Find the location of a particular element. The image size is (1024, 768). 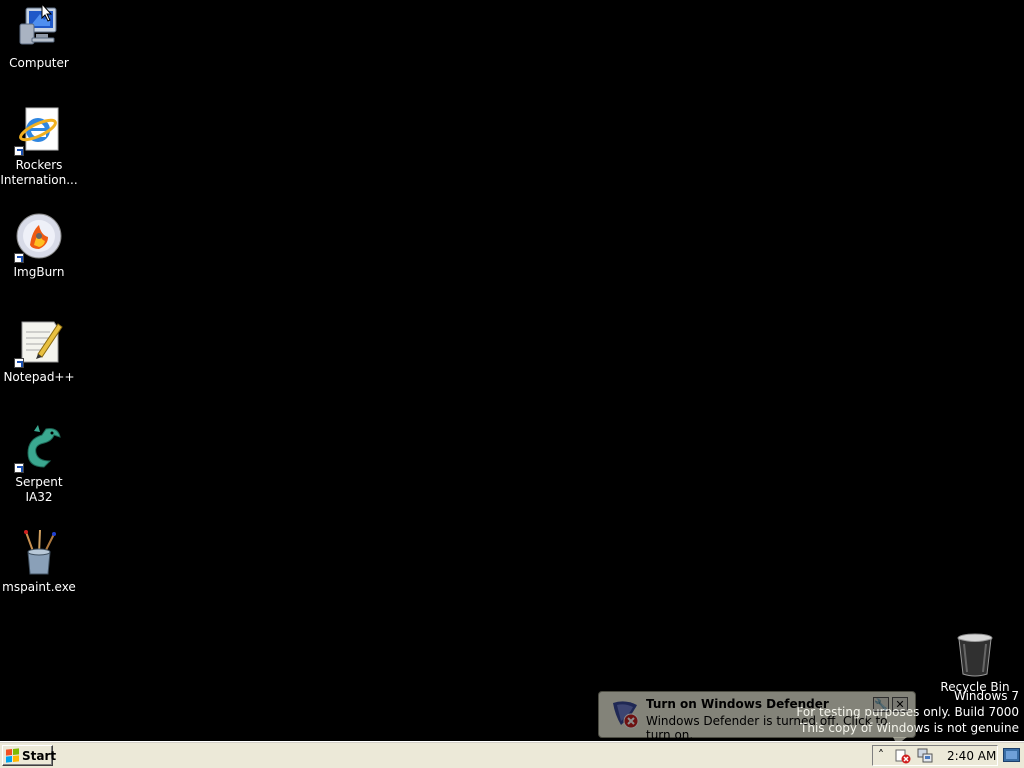

desktop-icon-label: ImgBurn is located at coordinates (39, 272).